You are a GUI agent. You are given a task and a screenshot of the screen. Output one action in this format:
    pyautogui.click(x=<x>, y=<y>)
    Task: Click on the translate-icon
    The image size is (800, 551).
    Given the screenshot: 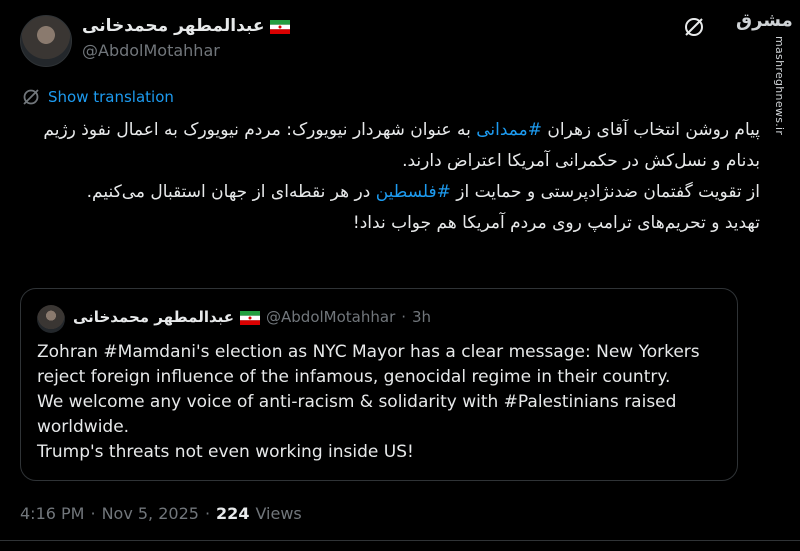 What is the action you would take?
    pyautogui.click(x=31, y=97)
    